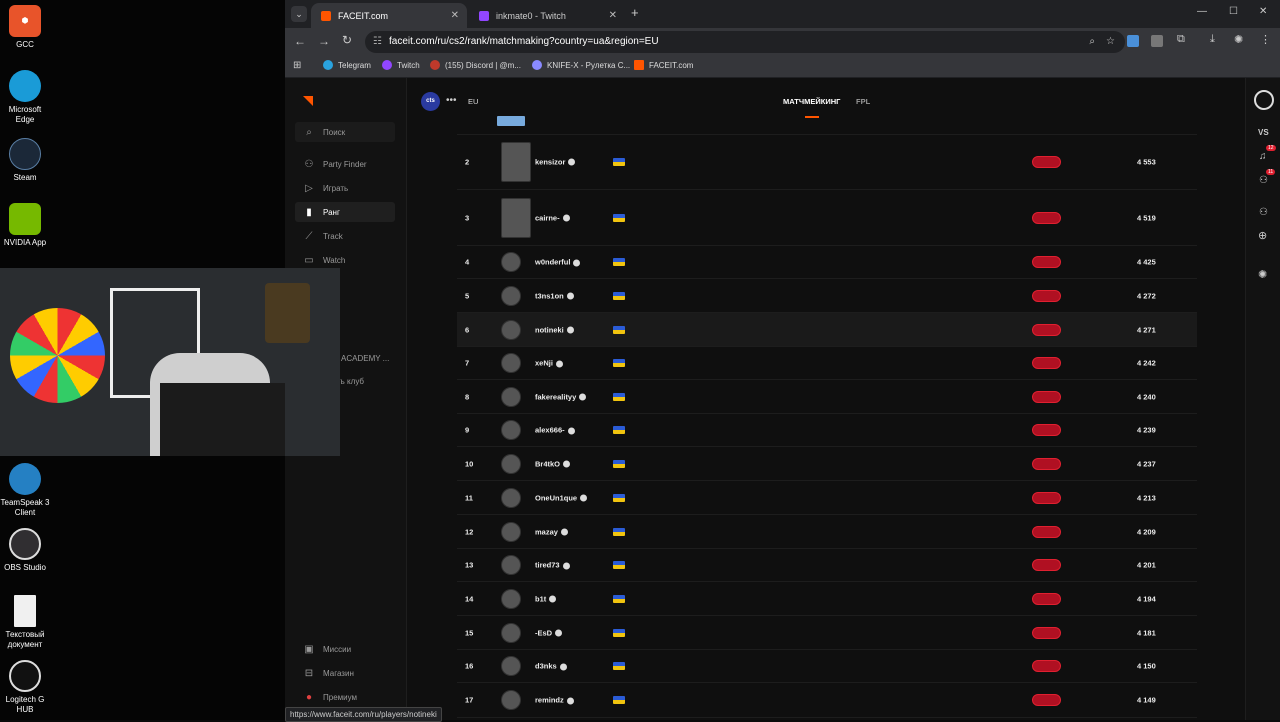  Describe the element at coordinates (324, 41) in the screenshot. I see `forward-arrow-icon: →` at that location.